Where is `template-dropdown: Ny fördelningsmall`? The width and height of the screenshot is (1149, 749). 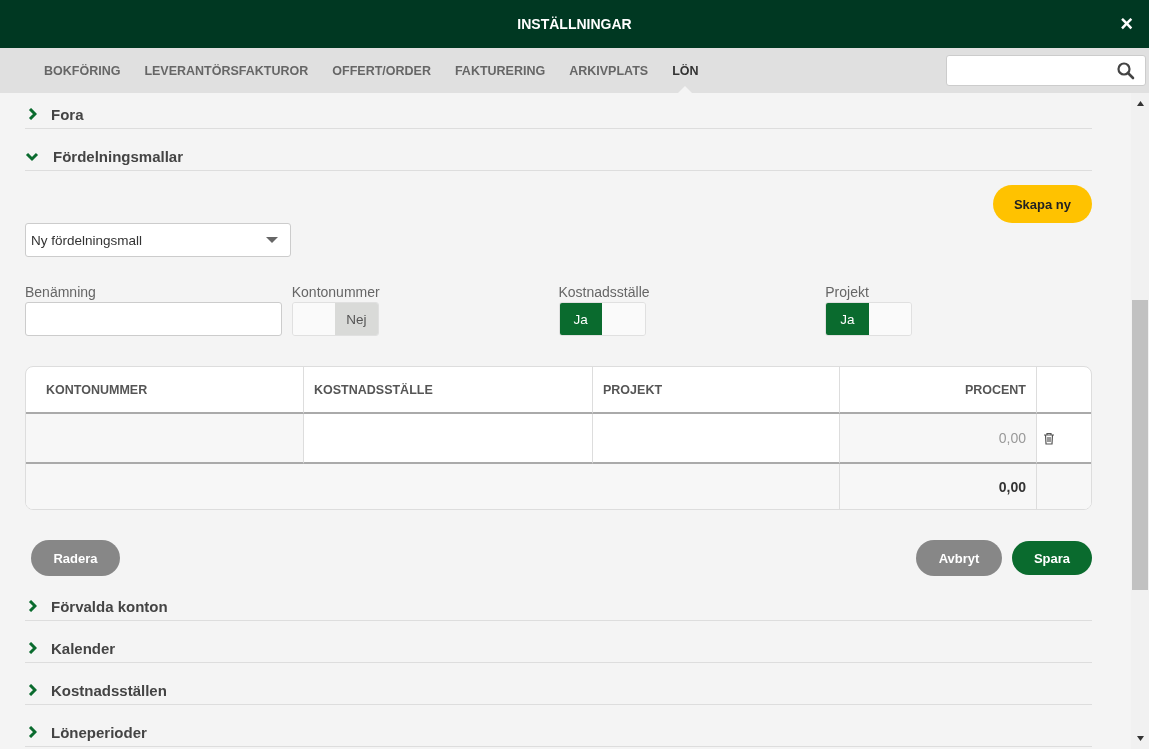 template-dropdown: Ny fördelningsmall is located at coordinates (158, 240).